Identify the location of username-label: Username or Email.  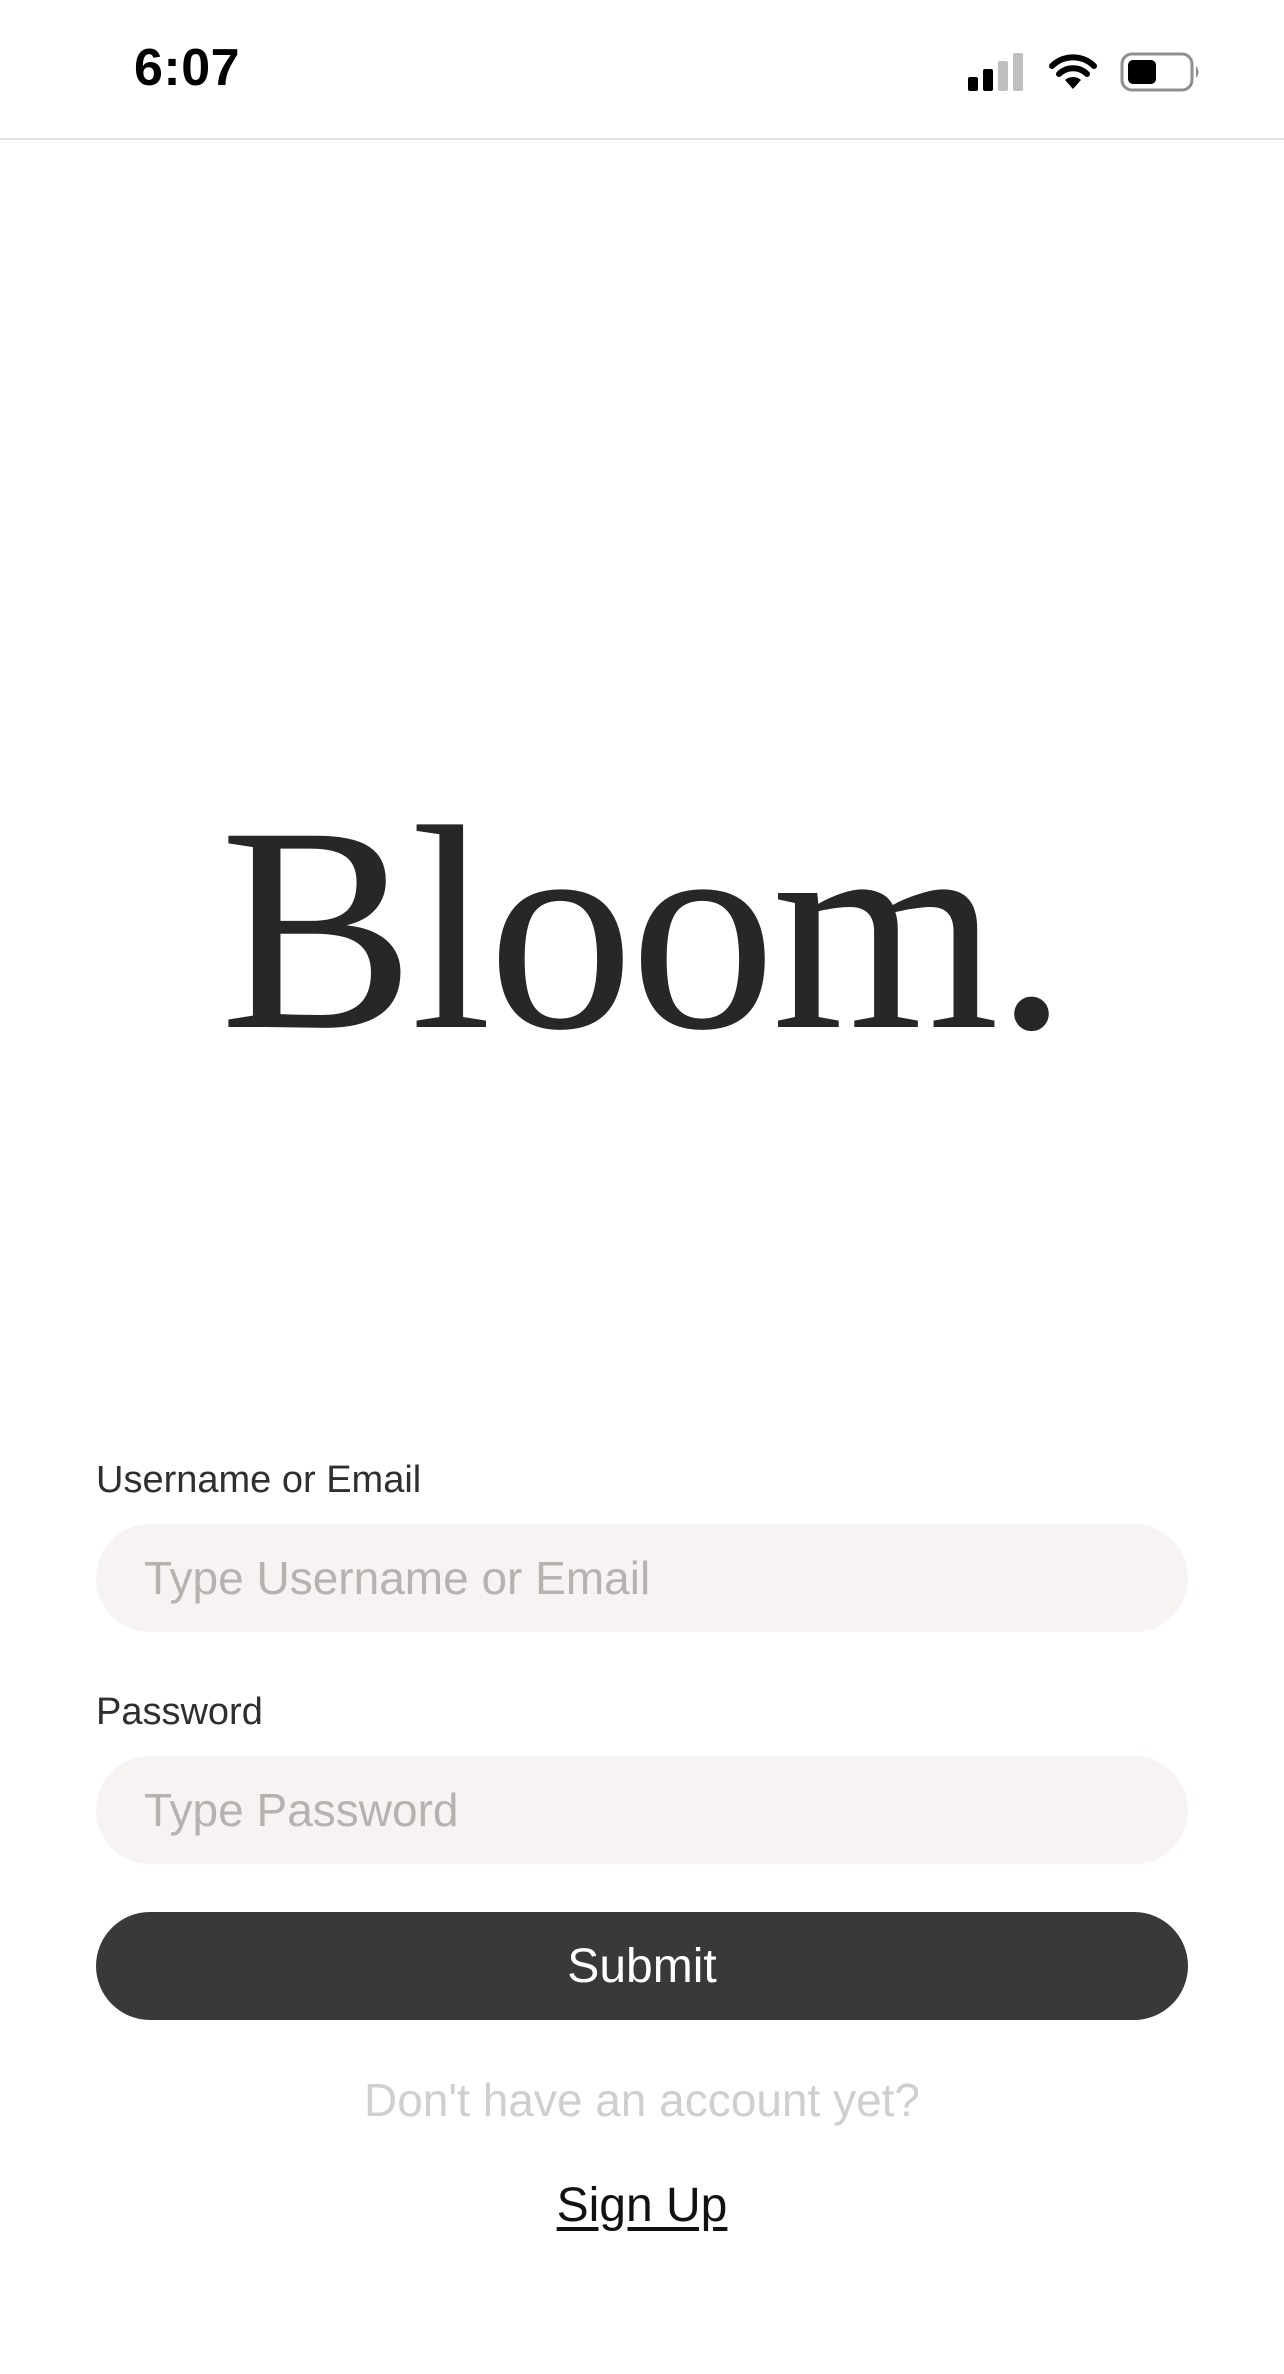
(259, 1480).